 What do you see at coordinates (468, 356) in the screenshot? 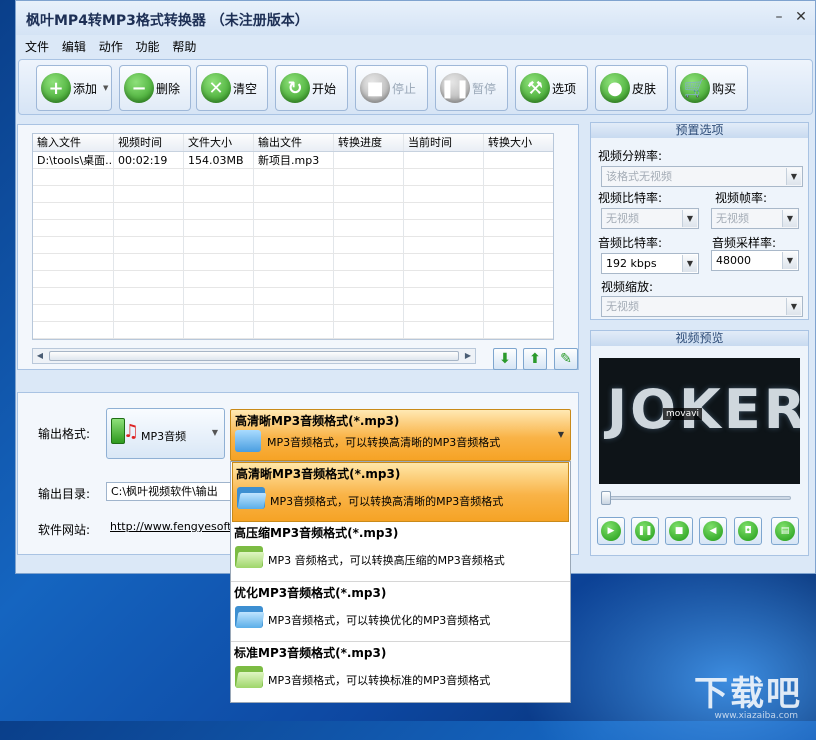
I see `scroll-right-icon: ▶` at bounding box center [468, 356].